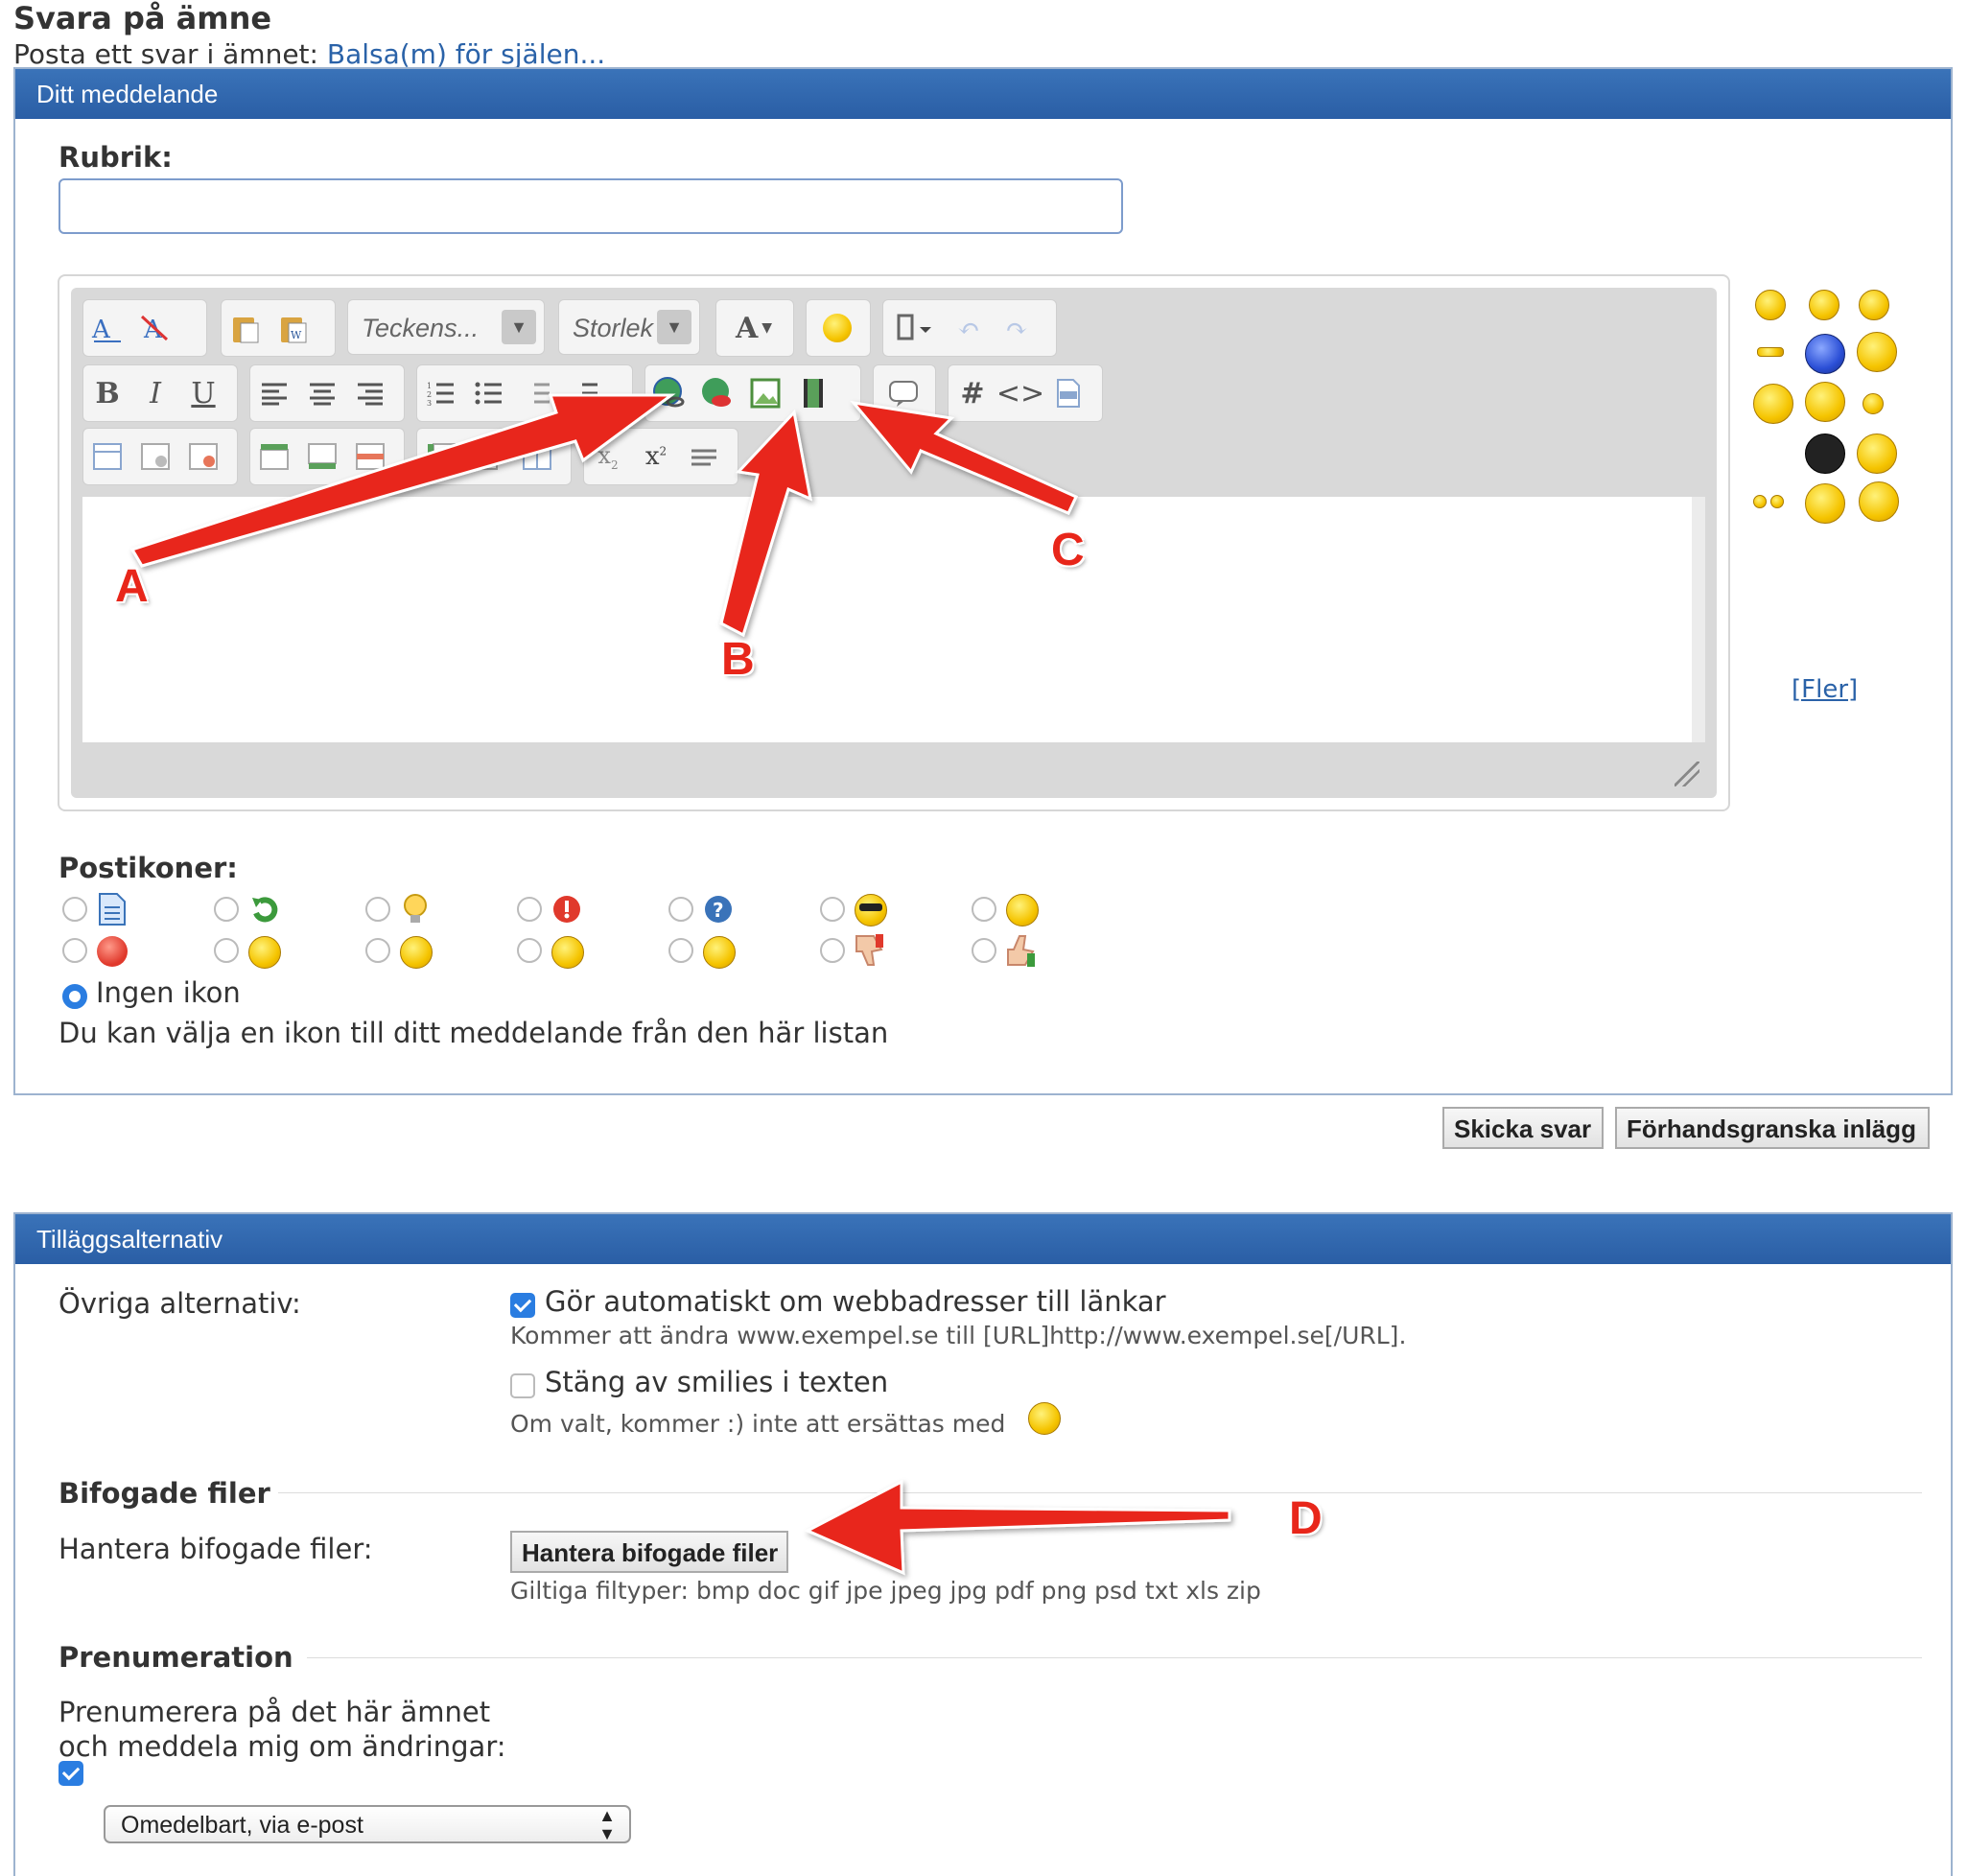 The image size is (1968, 1876). I want to click on annotation-label-a: A, so click(132, 586).